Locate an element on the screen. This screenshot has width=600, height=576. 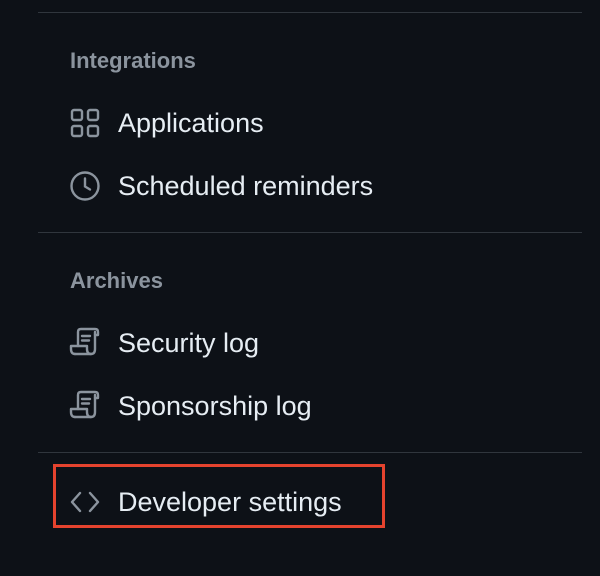
clock-icon is located at coordinates (85, 186).